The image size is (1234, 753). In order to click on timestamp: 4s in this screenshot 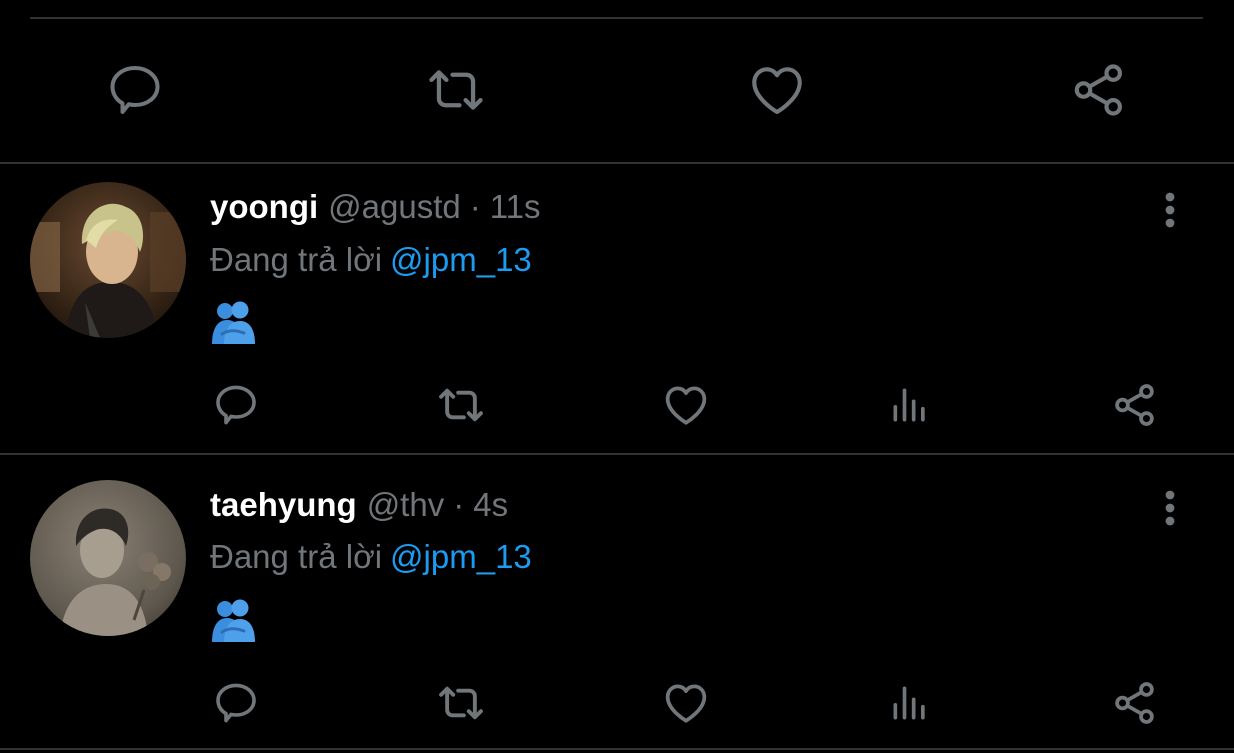, I will do `click(490, 505)`.